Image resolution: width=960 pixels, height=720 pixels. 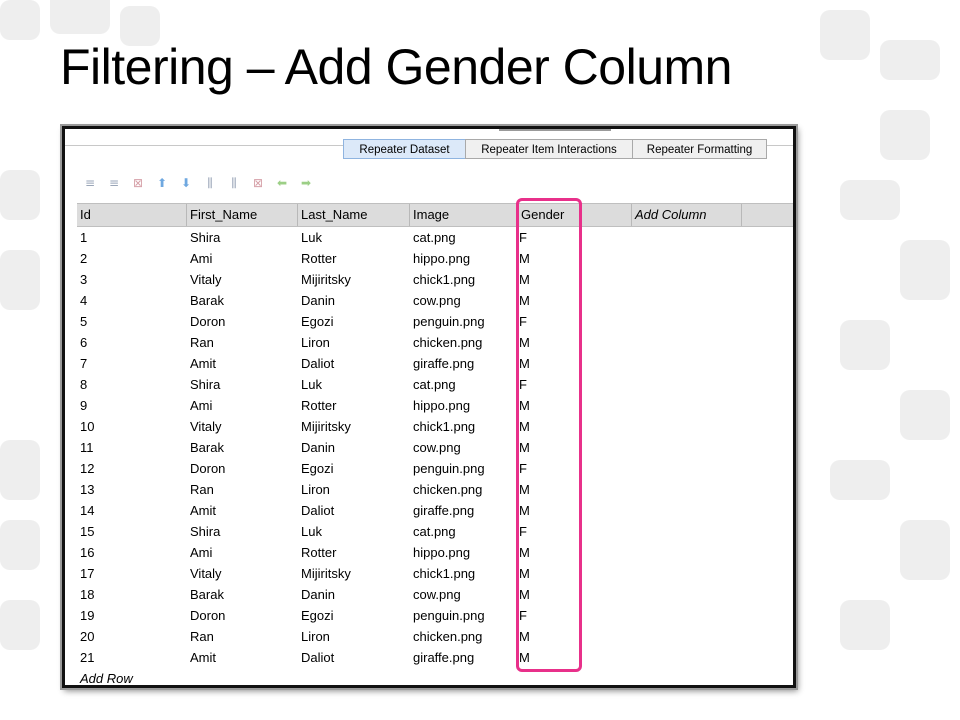 What do you see at coordinates (210, 183) in the screenshot?
I see `insert-column-left-icon: ⫼` at bounding box center [210, 183].